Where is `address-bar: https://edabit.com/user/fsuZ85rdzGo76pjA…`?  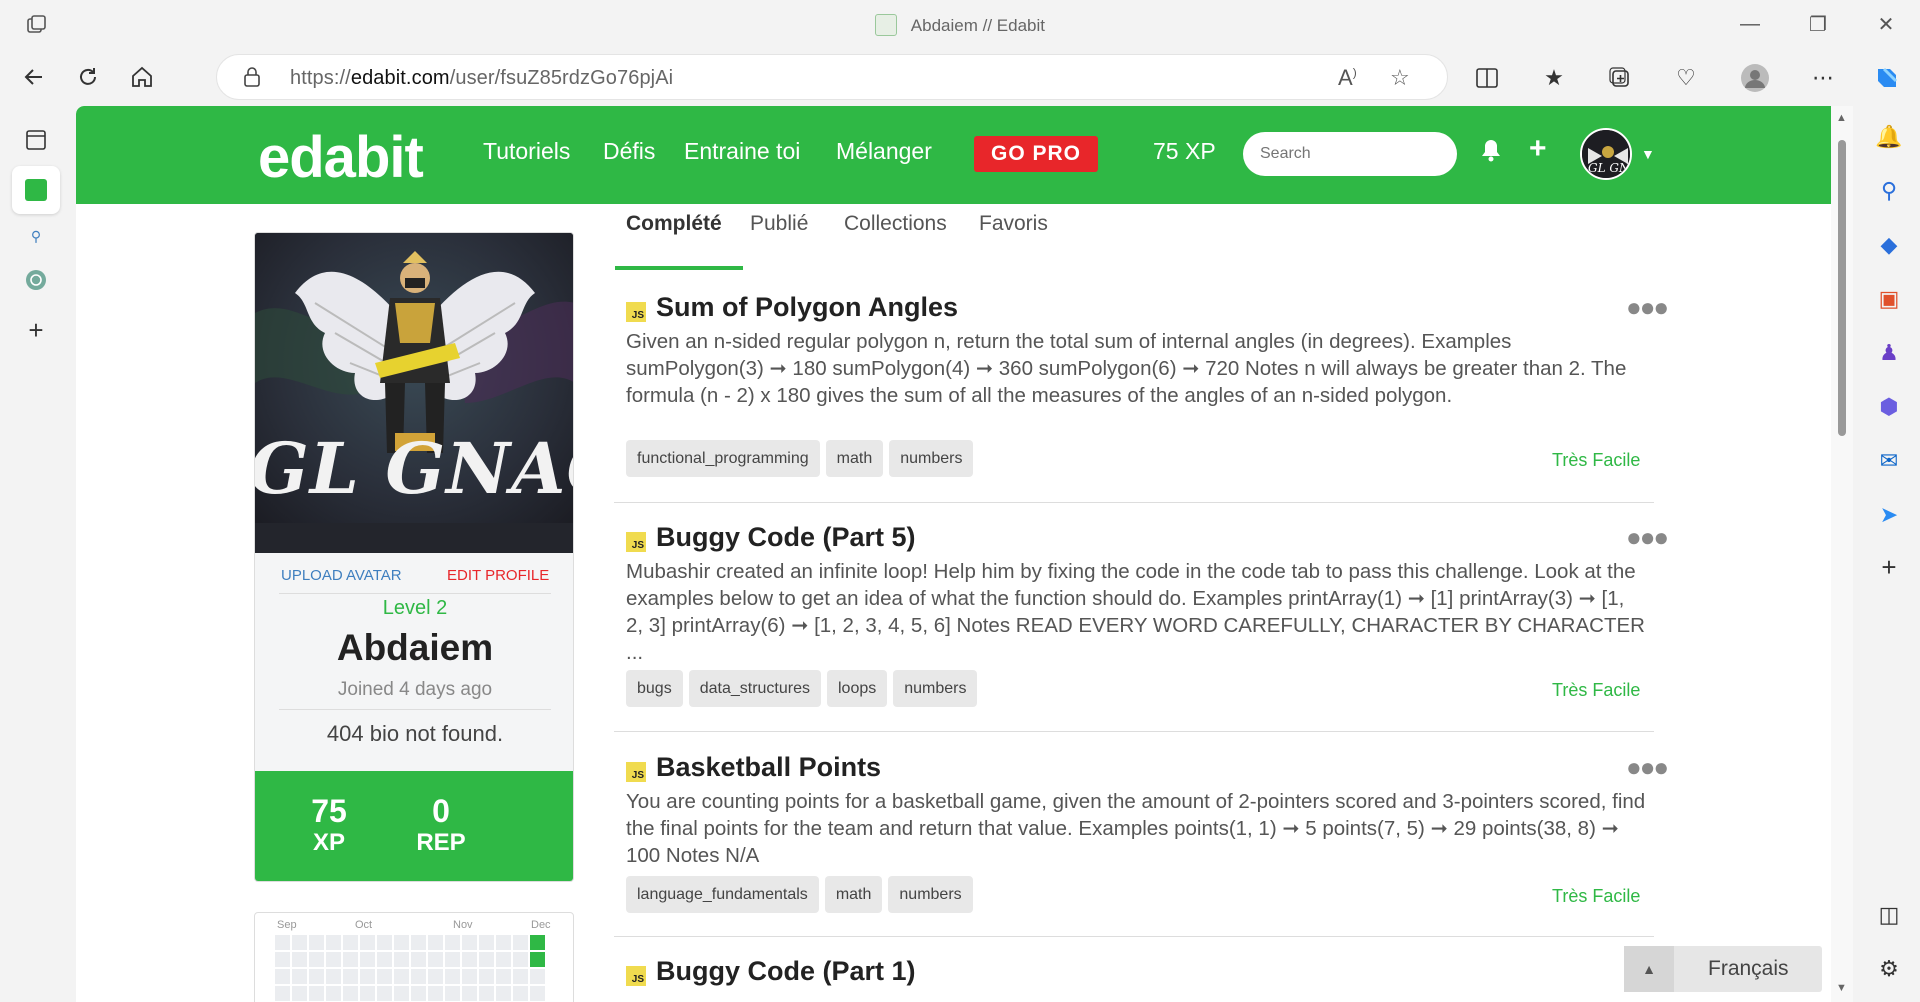 address-bar: https://edabit.com/user/fsuZ85rdzGo76pjA… is located at coordinates (832, 77).